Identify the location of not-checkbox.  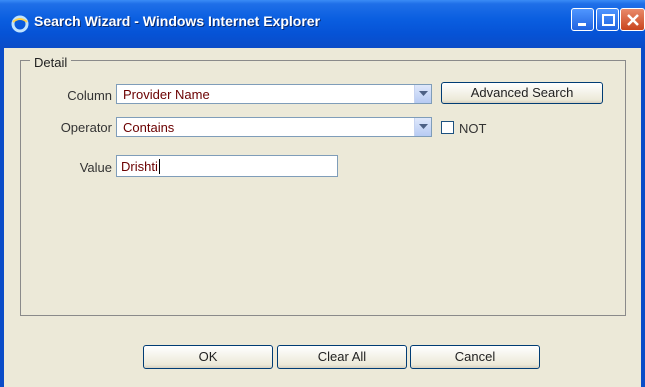
(447, 127).